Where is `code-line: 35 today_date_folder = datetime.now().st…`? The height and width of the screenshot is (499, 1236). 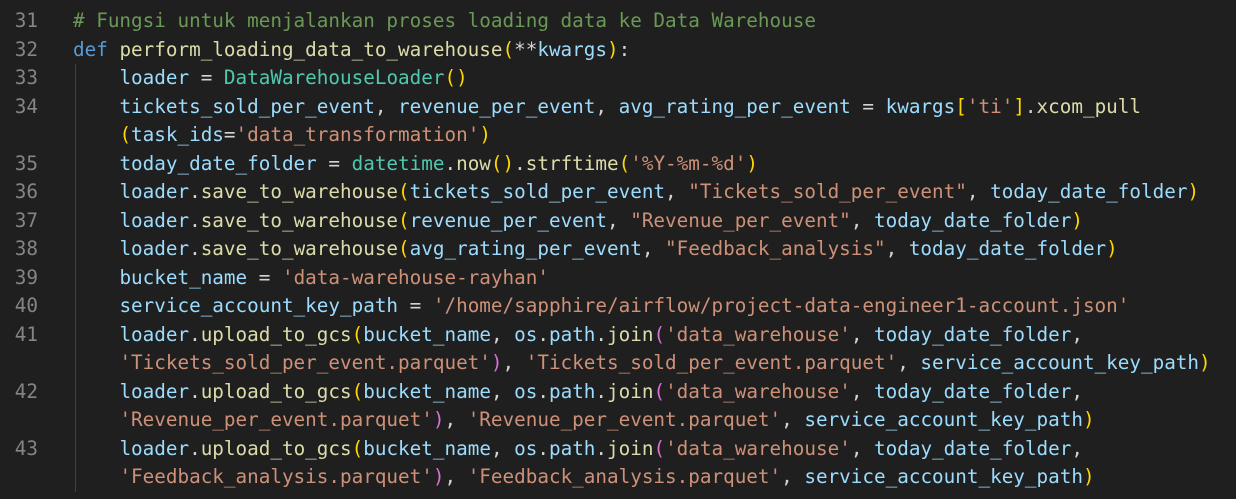 code-line: 35 today_date_folder = datetime.now().st… is located at coordinates (618, 164).